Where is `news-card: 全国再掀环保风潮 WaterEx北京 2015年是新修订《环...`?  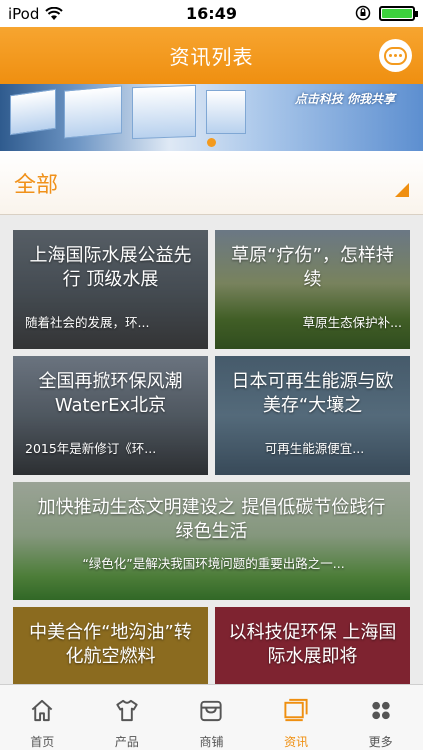
news-card: 全国再掀环保风潮 WaterEx北京 2015年是新修订《环... is located at coordinates (110, 415).